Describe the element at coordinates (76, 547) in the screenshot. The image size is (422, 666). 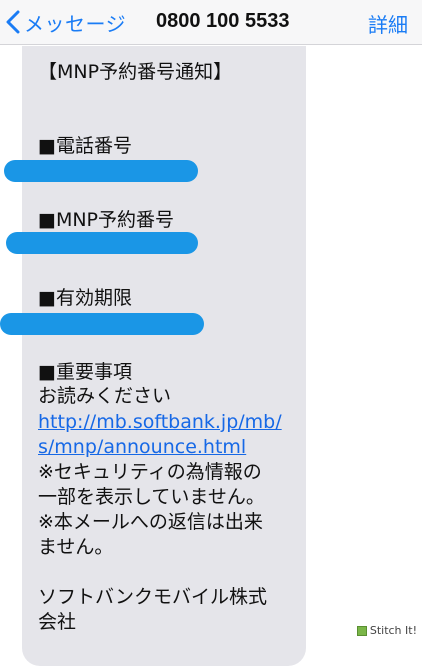
I see `no-reply-note-line2: ません。` at that location.